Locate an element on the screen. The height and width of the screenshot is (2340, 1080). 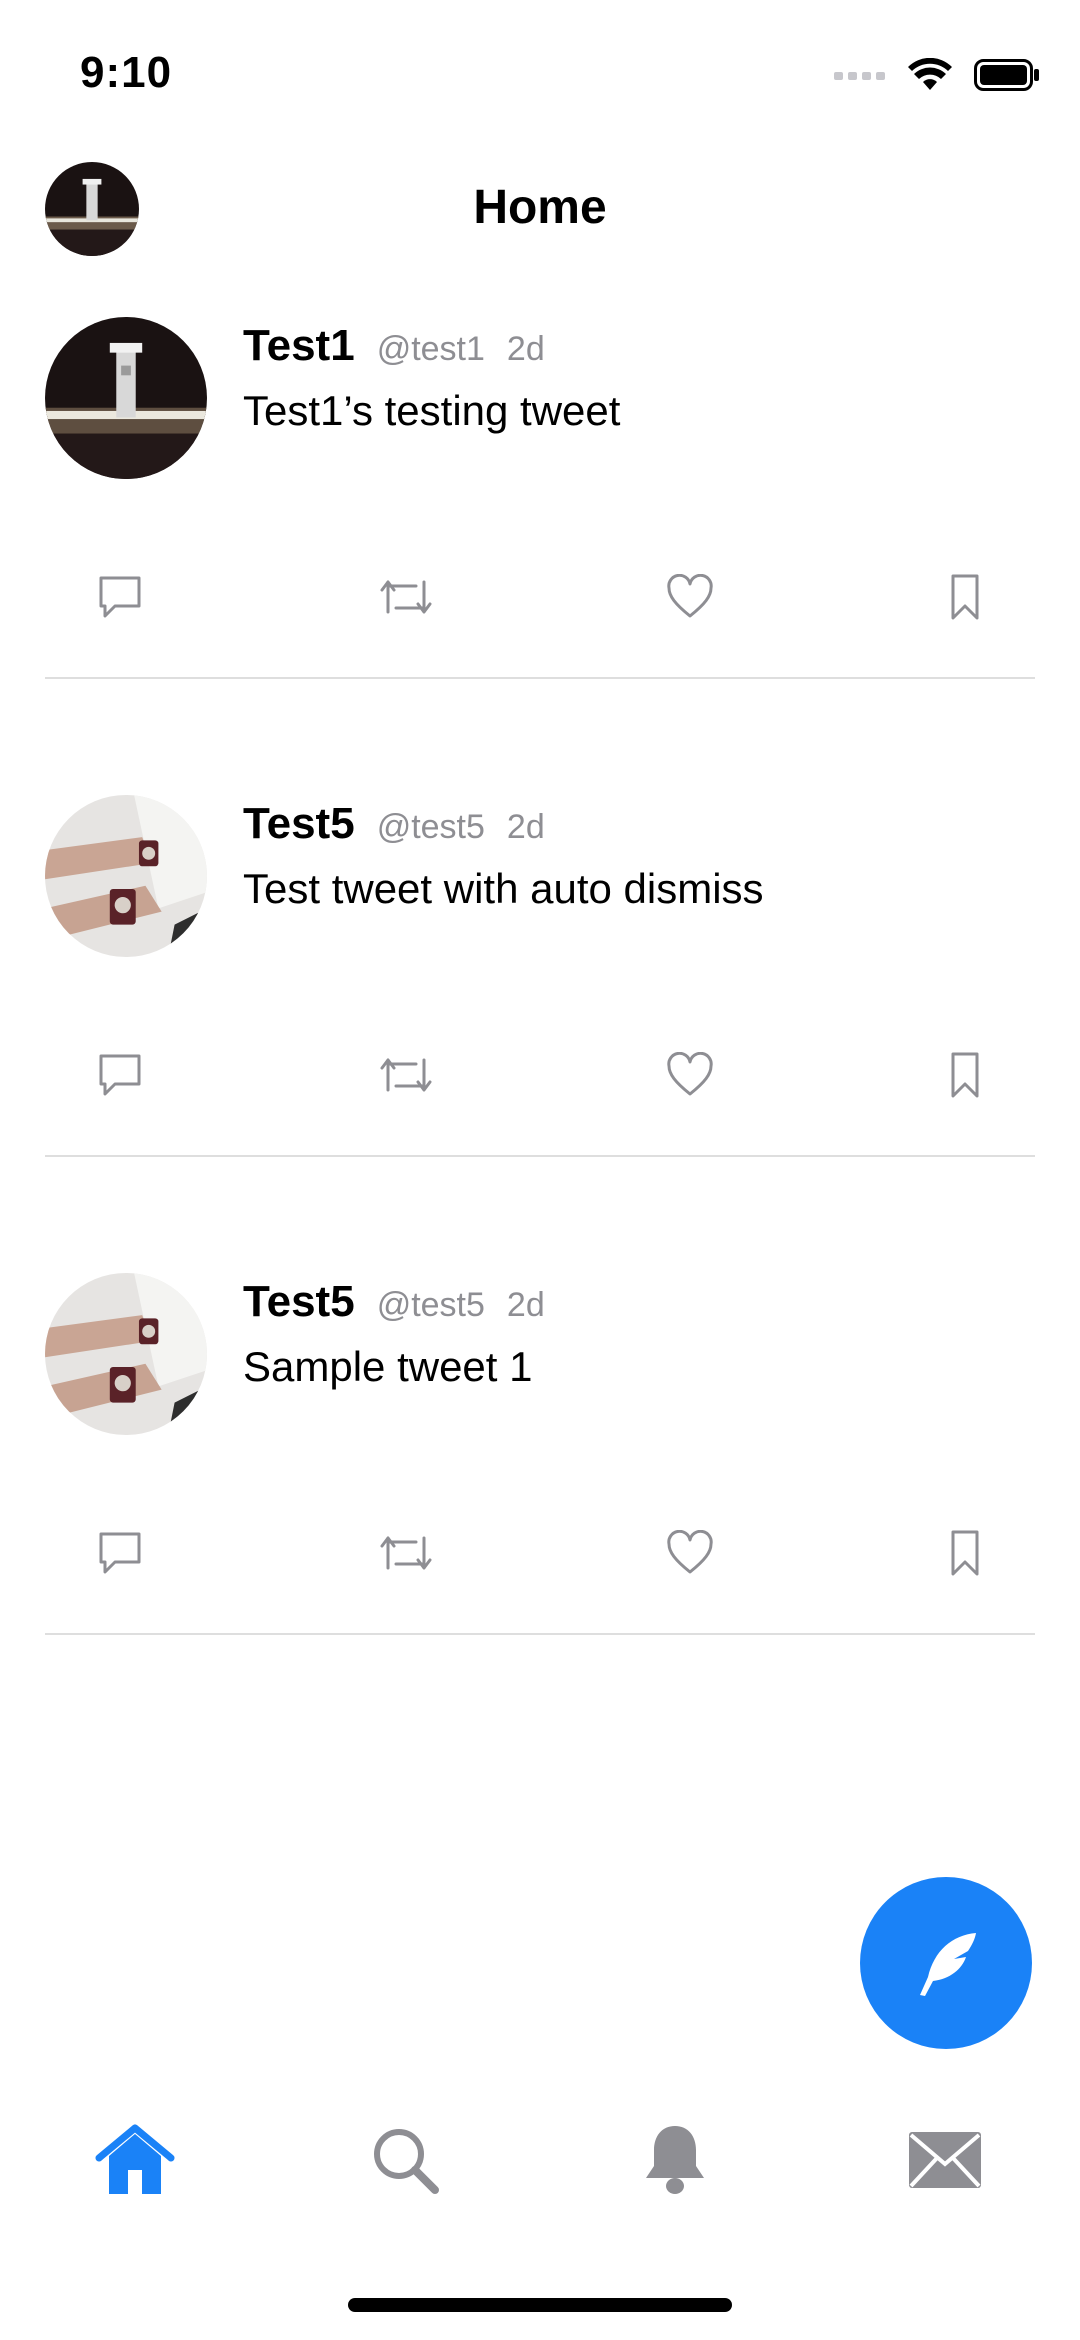
messages-icon is located at coordinates (945, 2160).